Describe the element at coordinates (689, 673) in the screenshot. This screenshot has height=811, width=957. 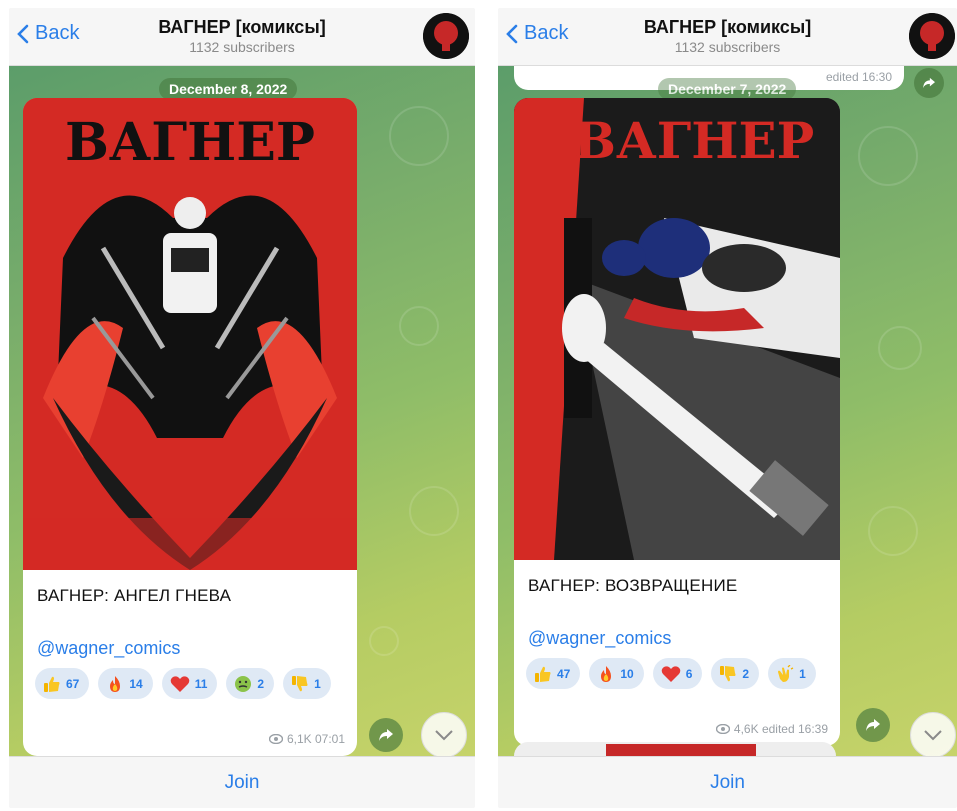
I see `reaction-count: 6` at that location.